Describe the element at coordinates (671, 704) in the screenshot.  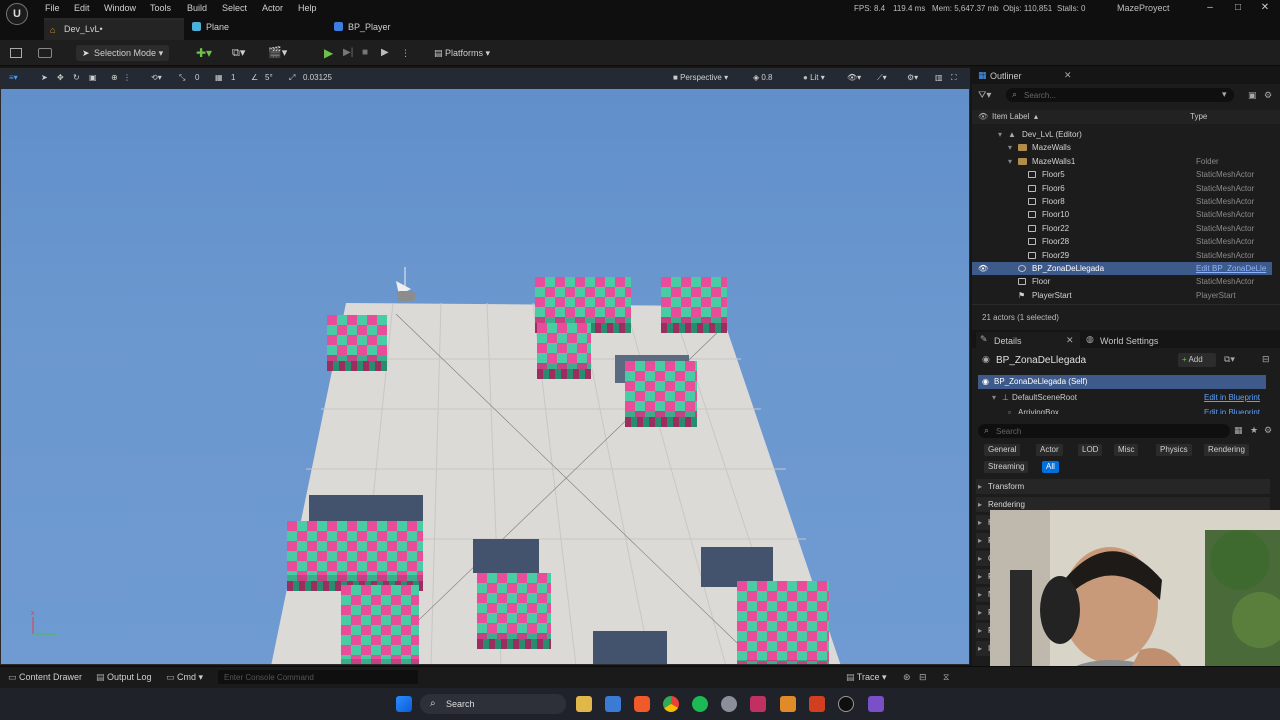
I see `chrome-icon` at that location.